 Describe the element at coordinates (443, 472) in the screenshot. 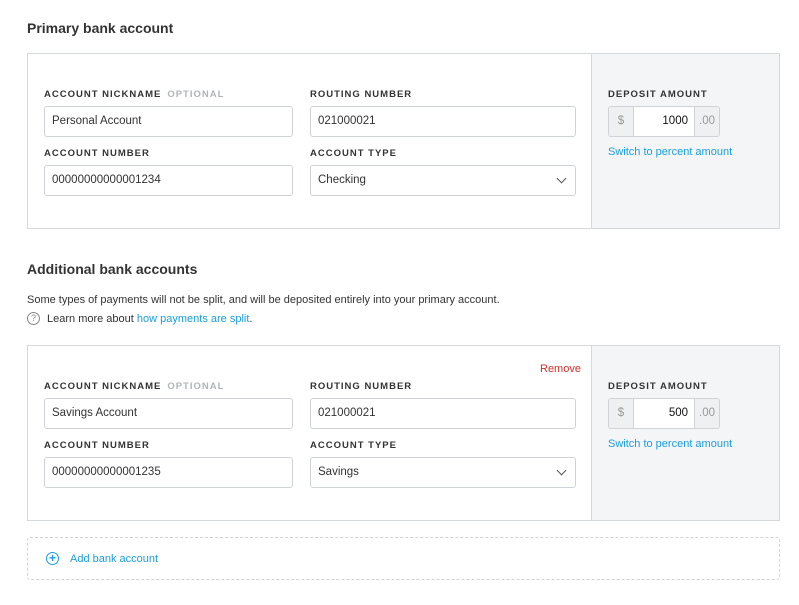

I see `account-type-select: Savings` at that location.